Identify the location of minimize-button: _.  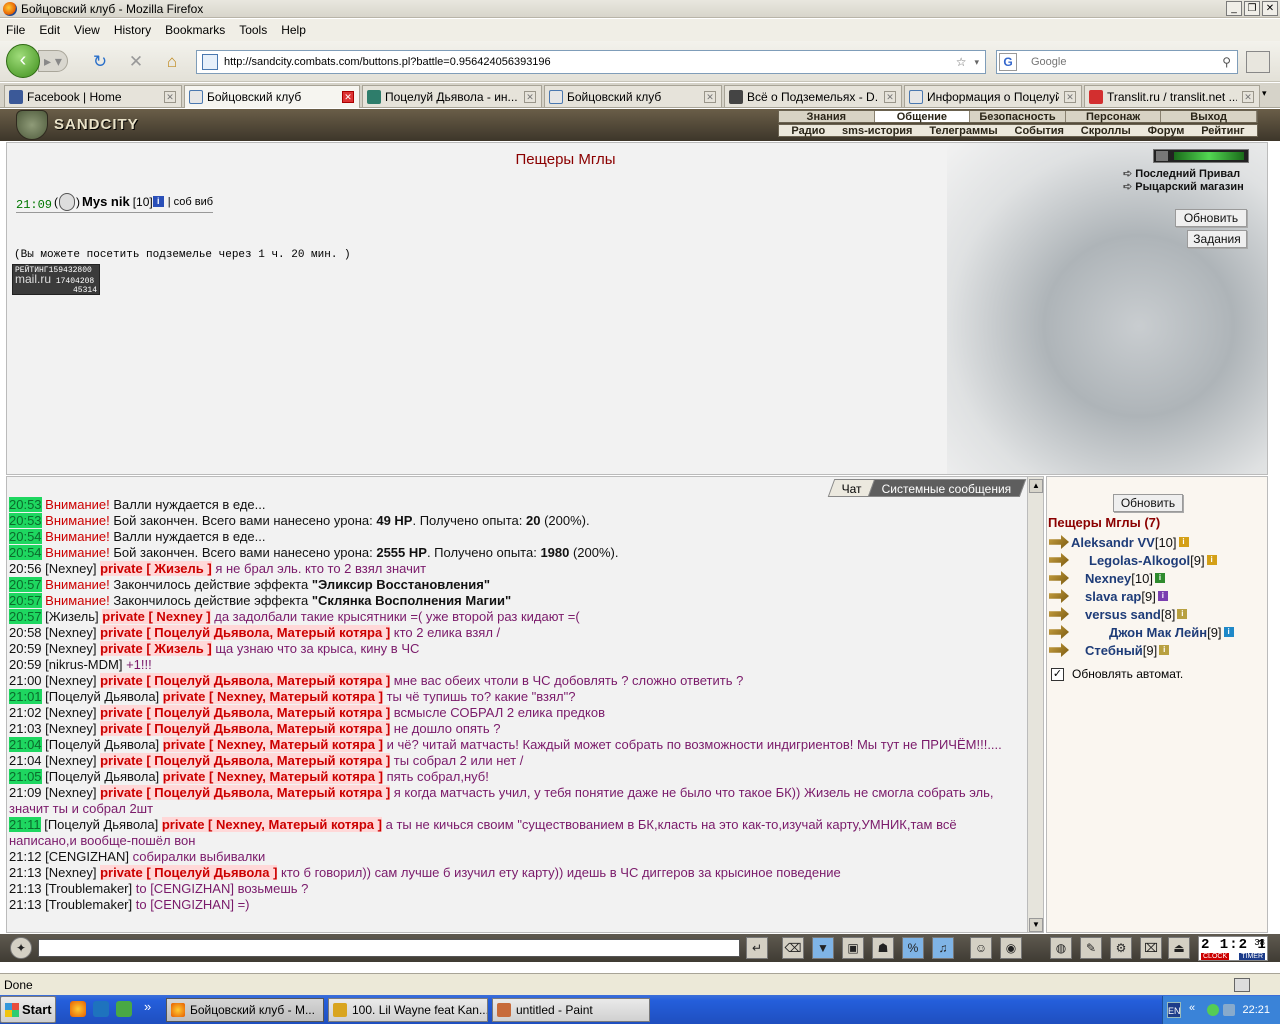
(1234, 8).